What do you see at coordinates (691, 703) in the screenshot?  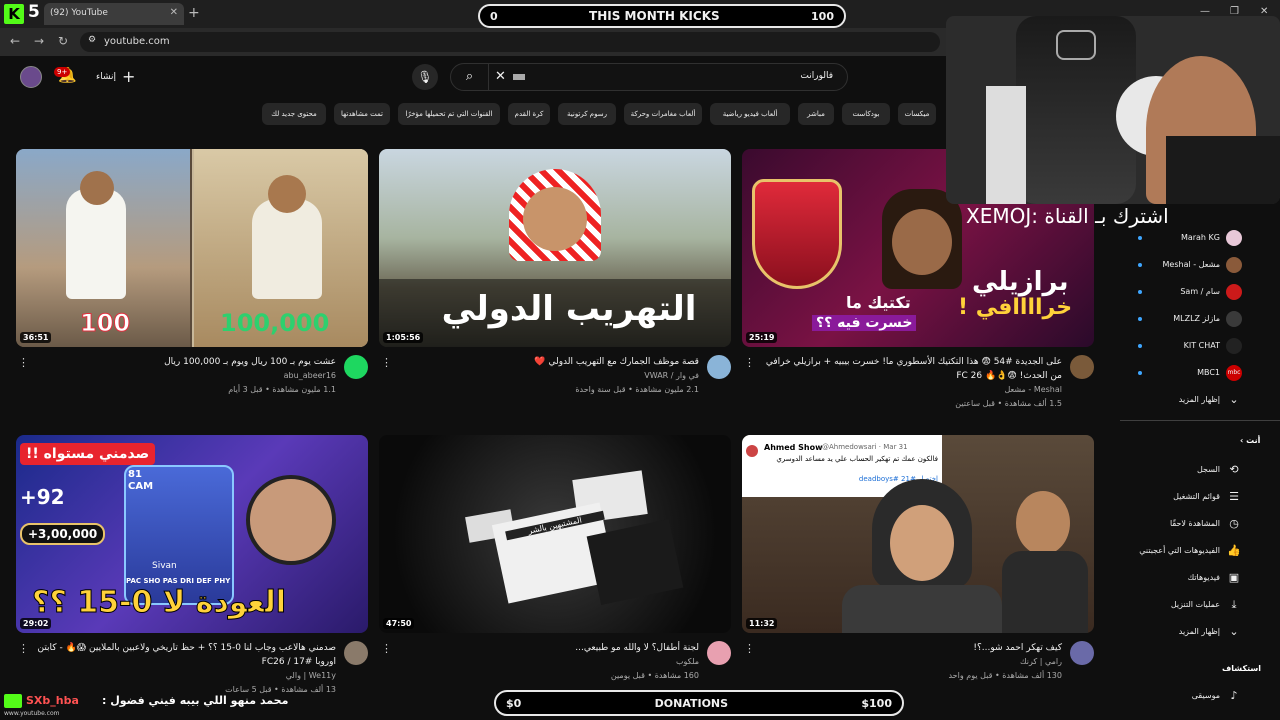 I see `donations-label: DONATIONS` at bounding box center [691, 703].